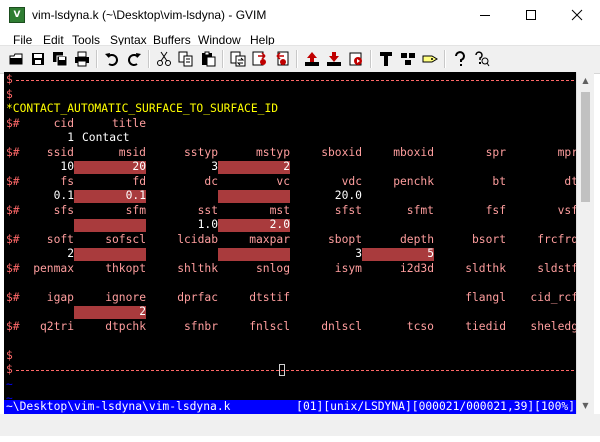  What do you see at coordinates (295, 80) in the screenshot?
I see `comment-dash-rule` at bounding box center [295, 80].